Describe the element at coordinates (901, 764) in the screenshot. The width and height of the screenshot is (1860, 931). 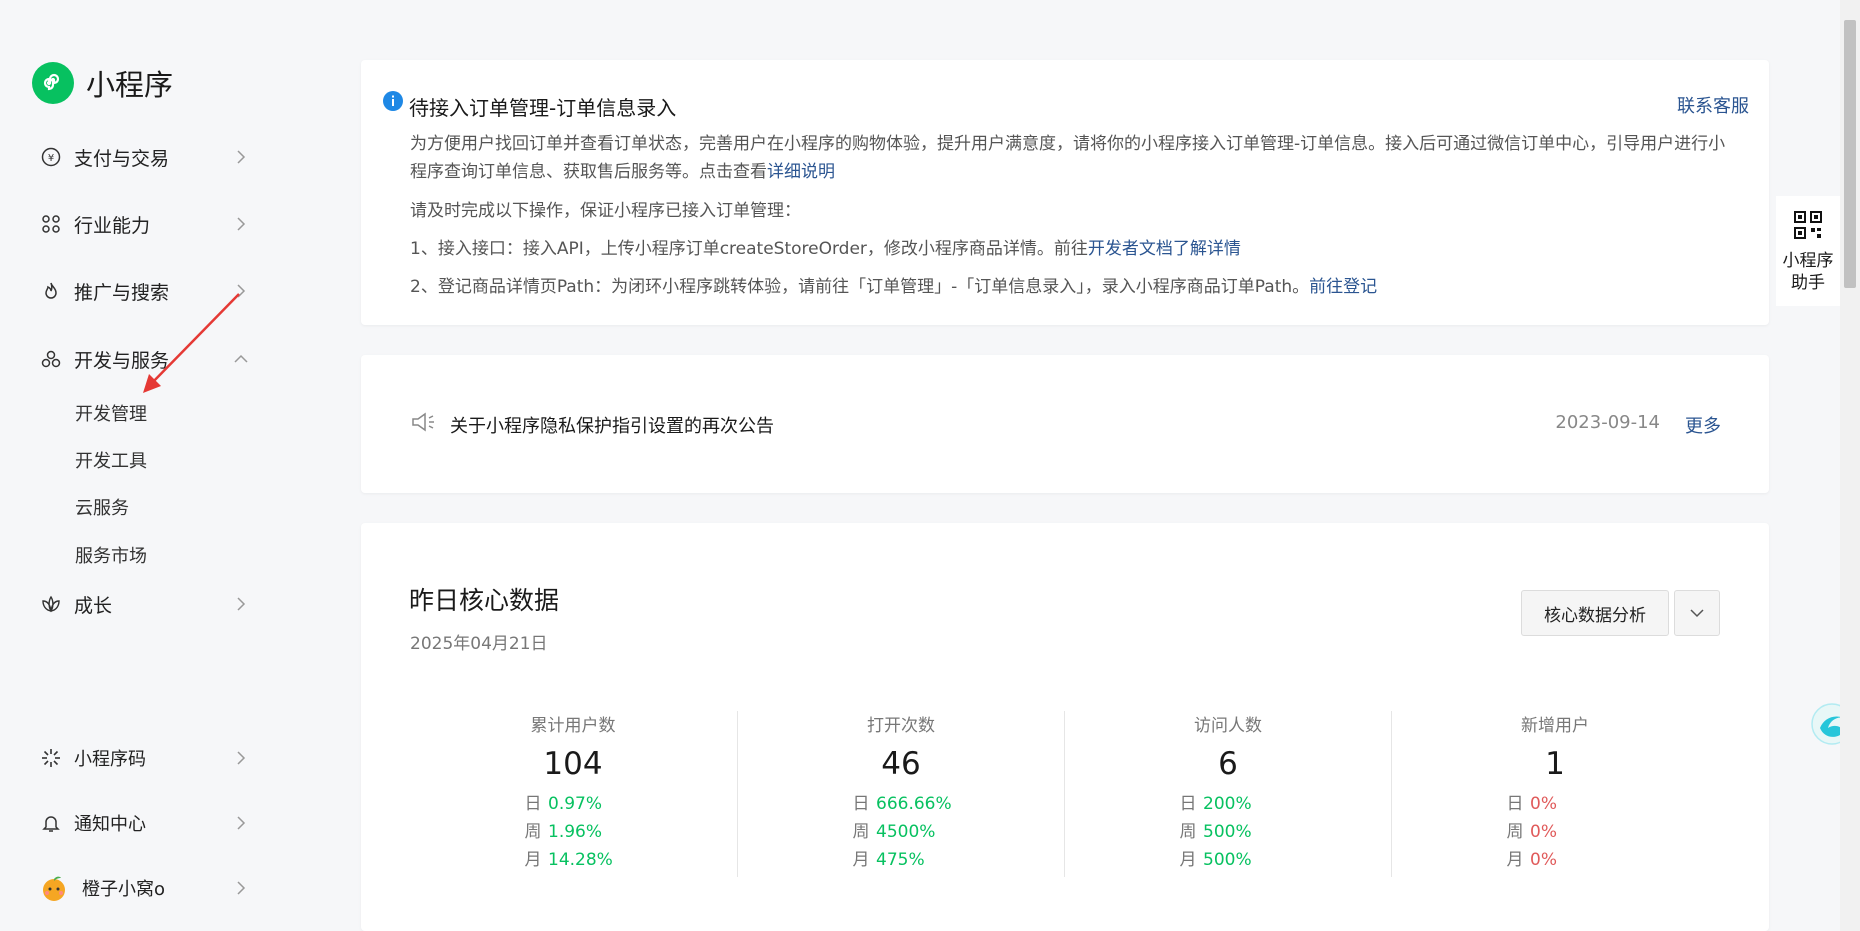
I see `stat-value: 46` at that location.